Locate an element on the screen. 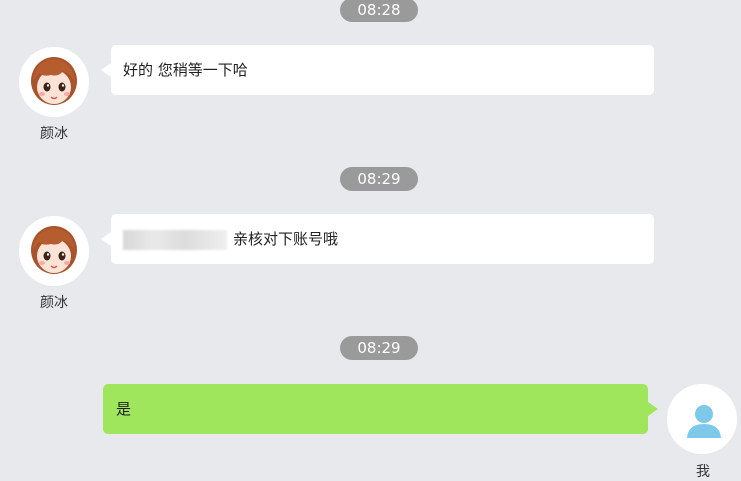 This screenshot has width=741, height=481. message-bubble-outgoing: 是 is located at coordinates (380, 409).